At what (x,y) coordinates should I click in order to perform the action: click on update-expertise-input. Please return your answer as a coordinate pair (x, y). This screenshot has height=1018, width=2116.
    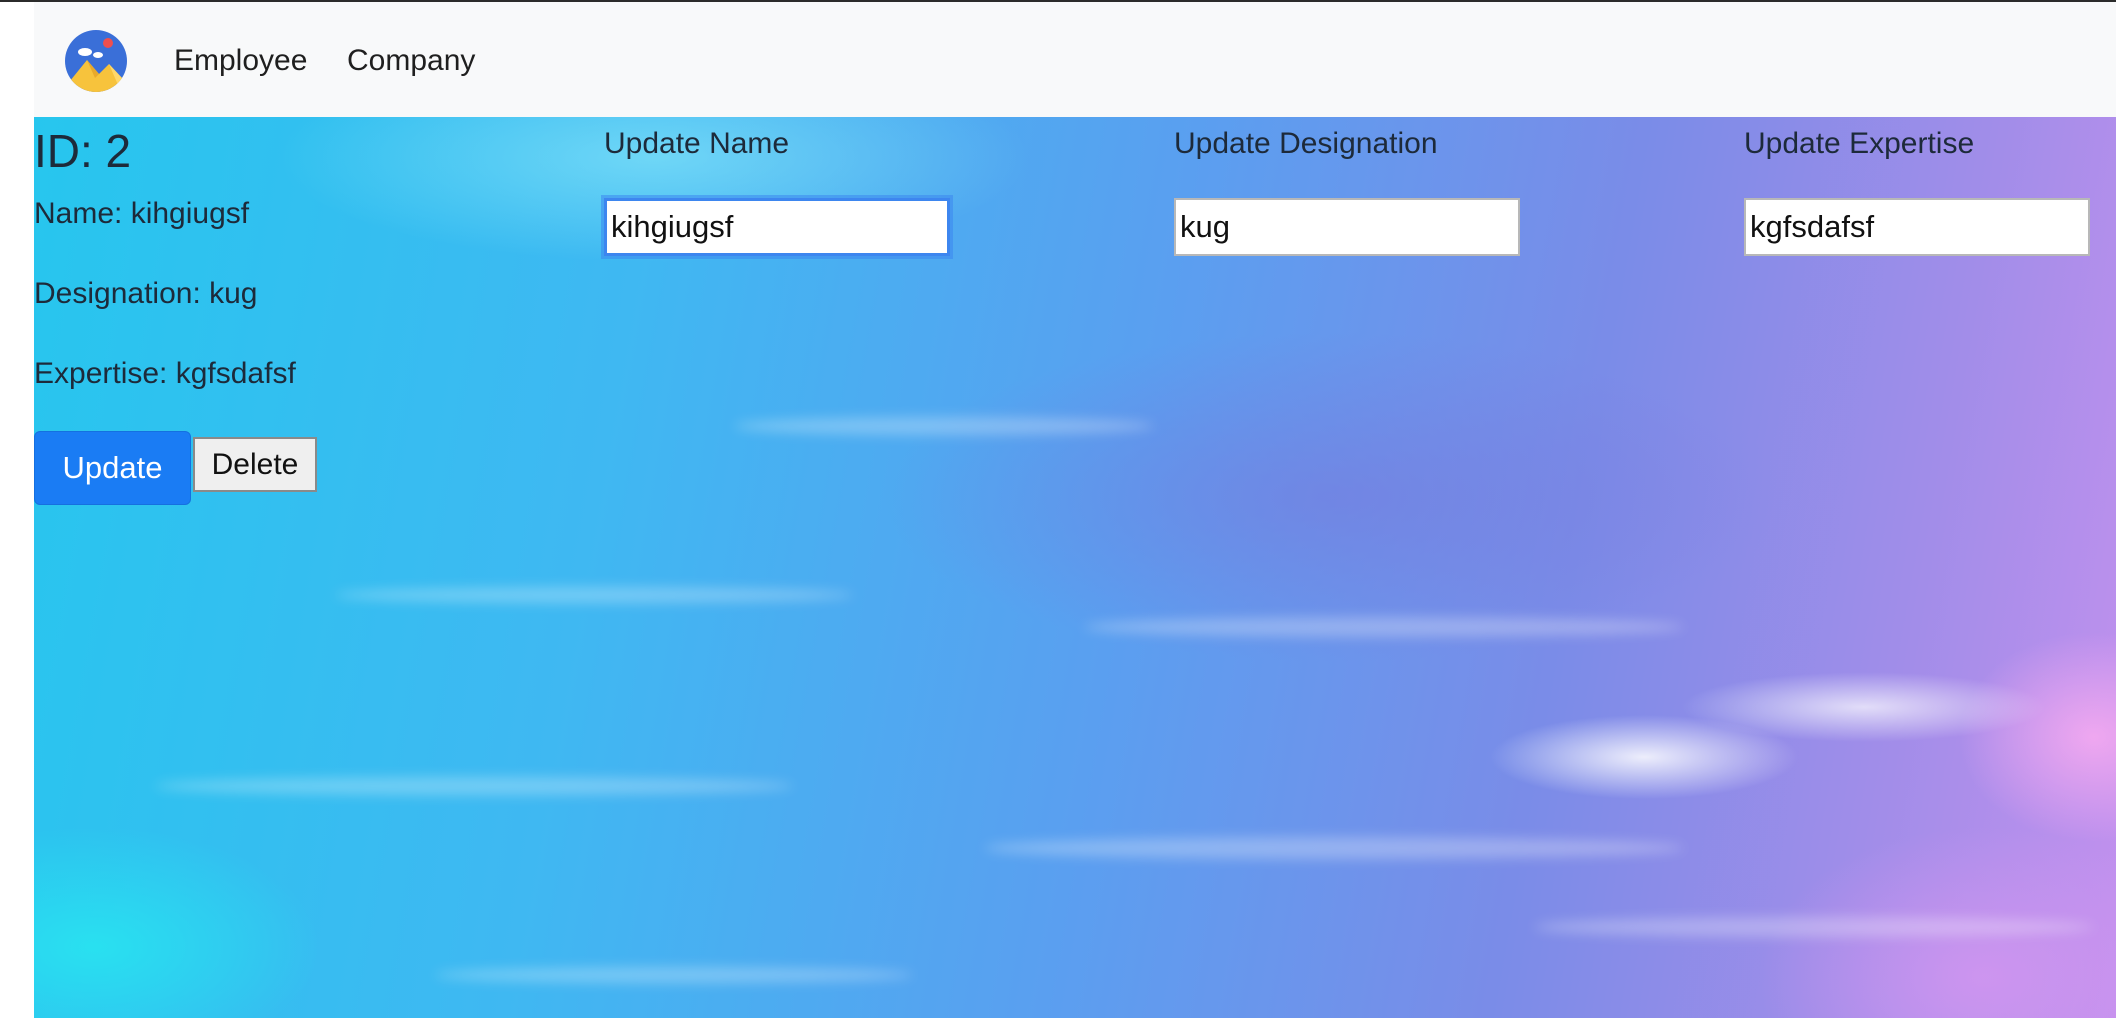
    Looking at the image, I should click on (1917, 227).